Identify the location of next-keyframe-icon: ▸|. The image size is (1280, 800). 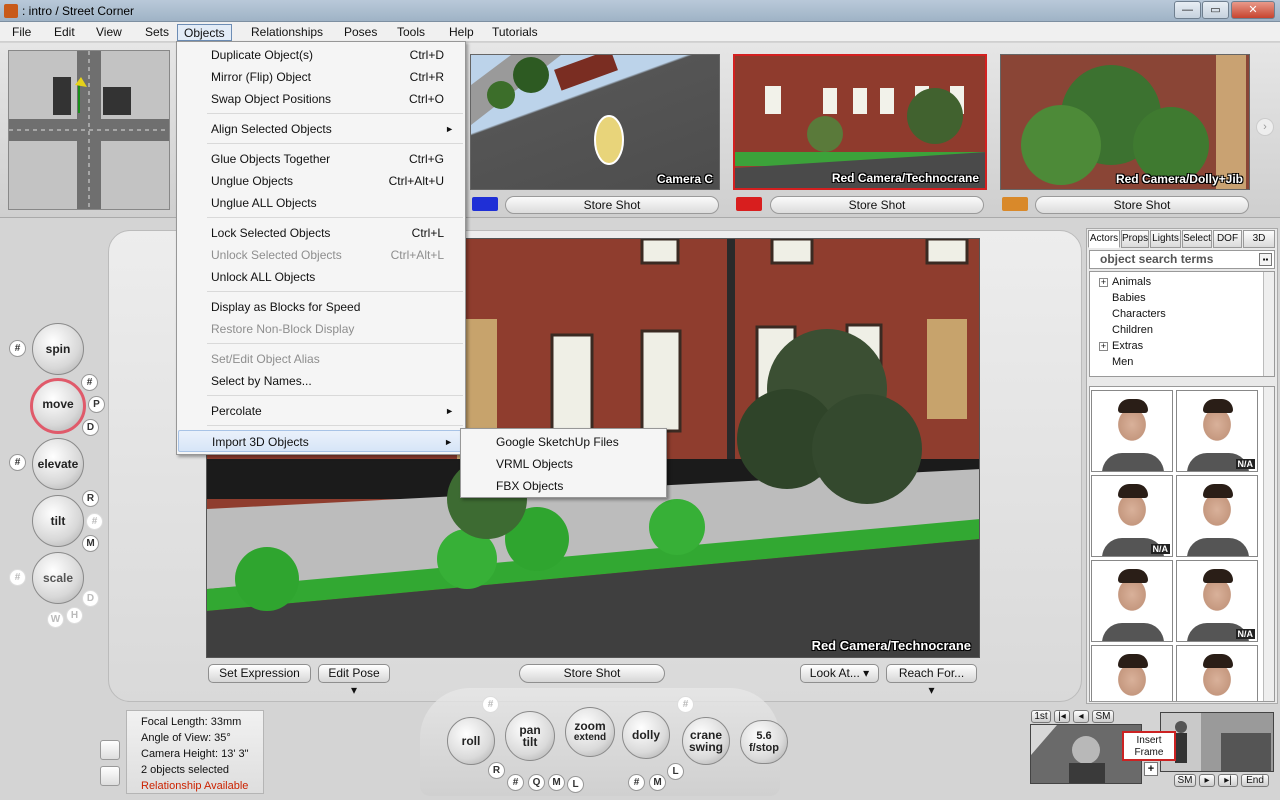
(1228, 780).